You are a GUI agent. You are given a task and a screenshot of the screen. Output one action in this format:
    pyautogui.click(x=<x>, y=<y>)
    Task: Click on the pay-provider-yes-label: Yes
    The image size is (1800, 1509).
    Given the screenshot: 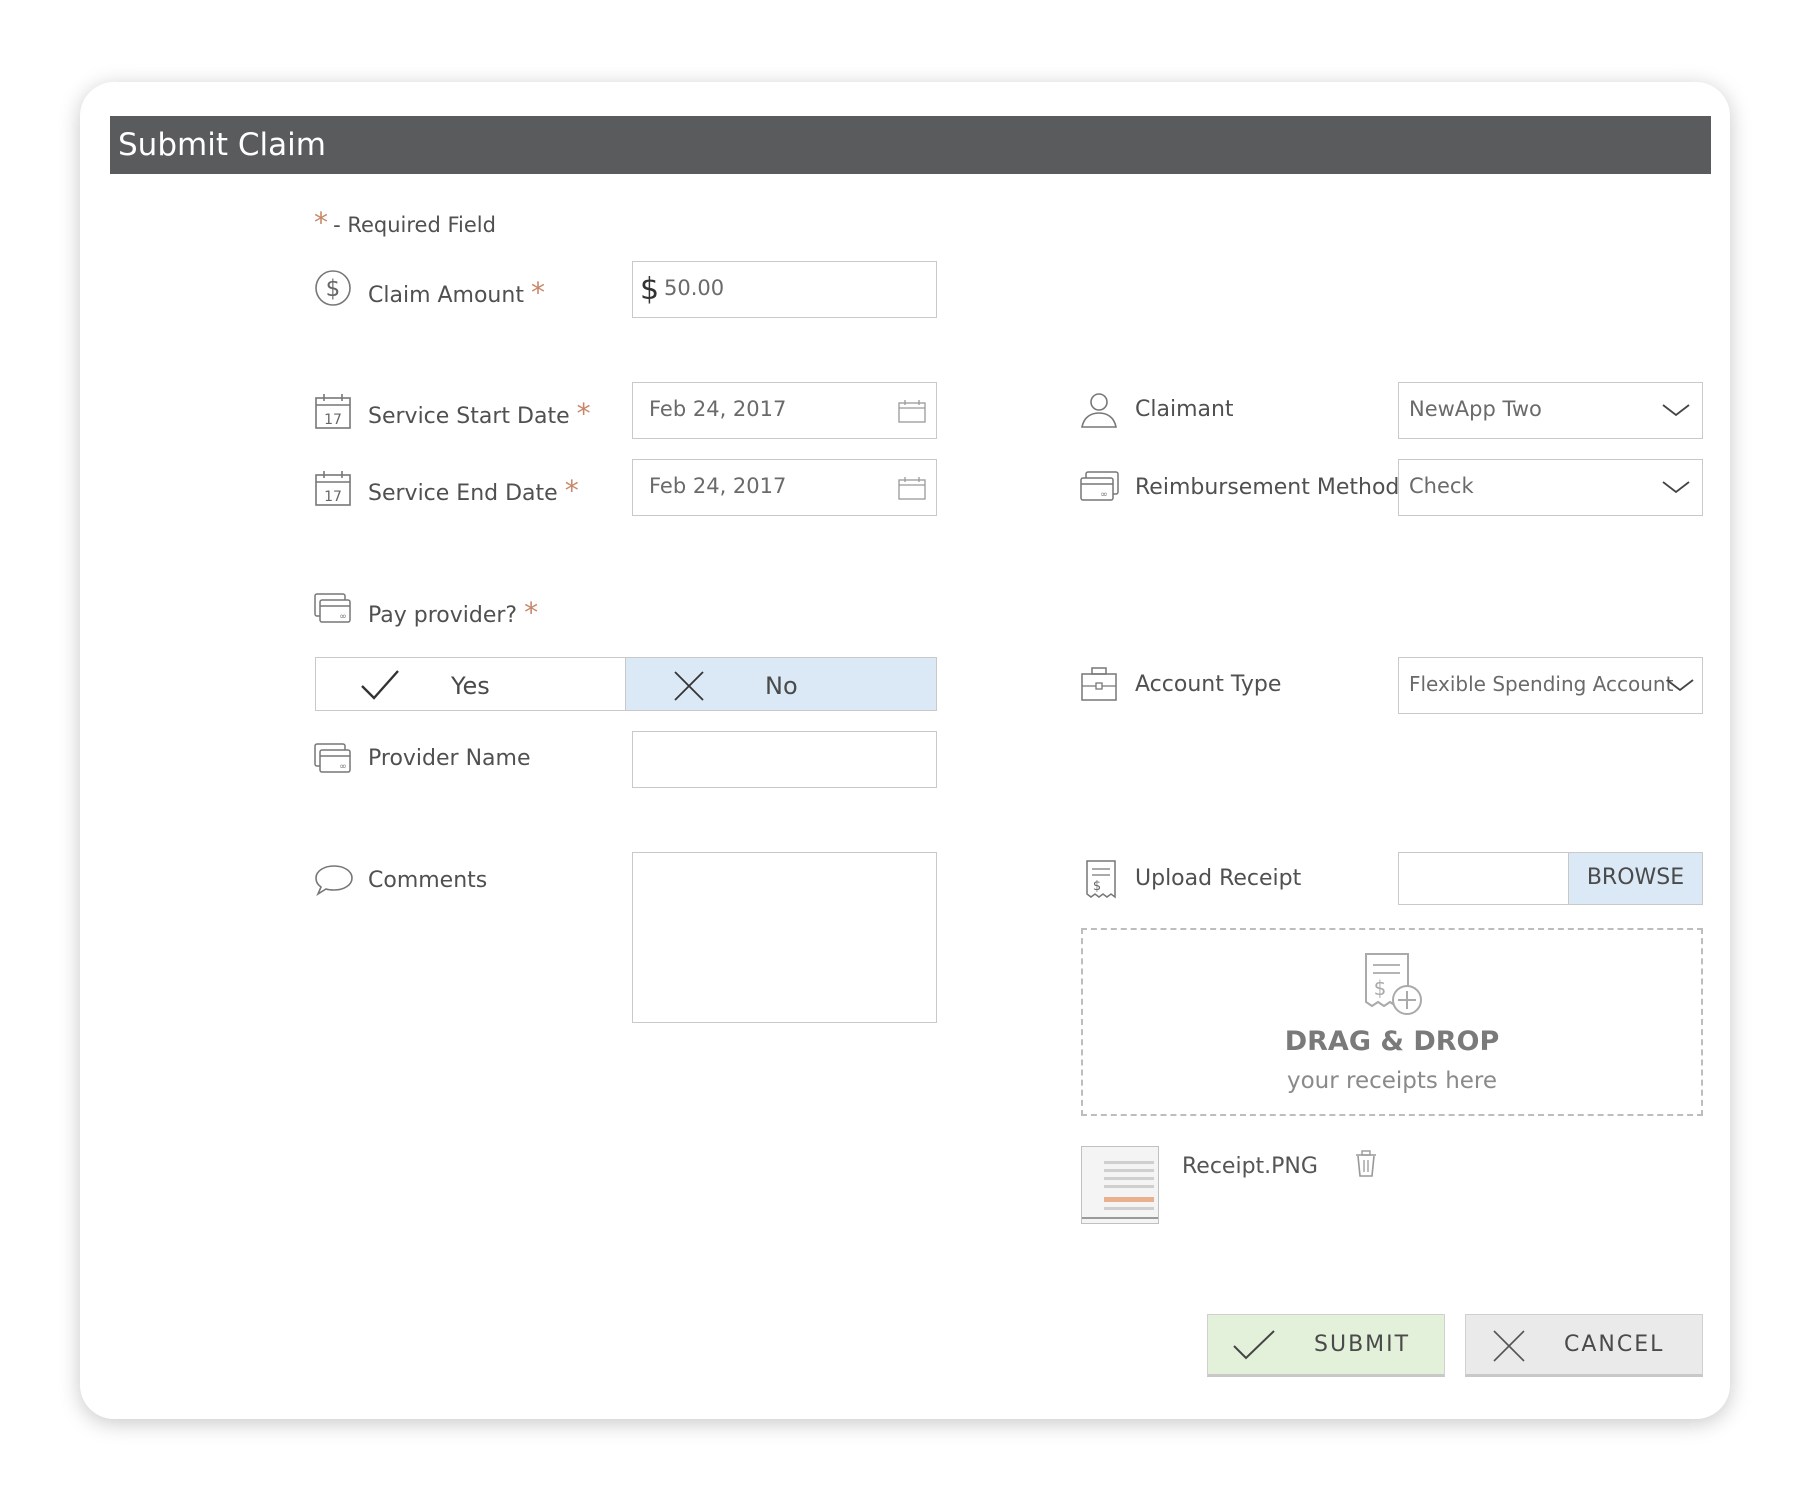 What is the action you would take?
    pyautogui.click(x=470, y=686)
    